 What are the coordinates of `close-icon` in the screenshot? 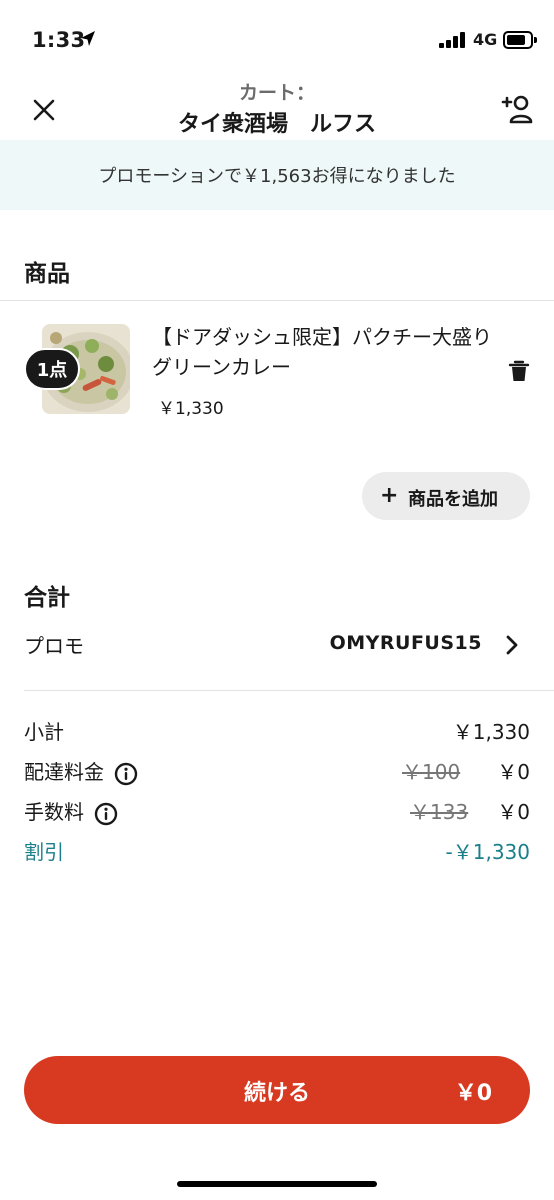 It's located at (44, 110).